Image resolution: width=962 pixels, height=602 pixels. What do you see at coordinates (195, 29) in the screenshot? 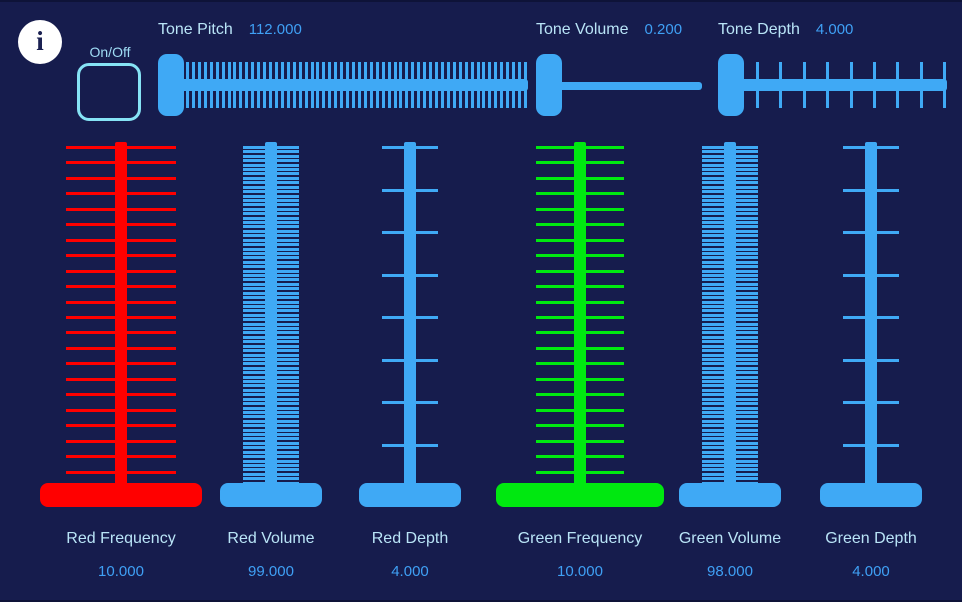
I see `slider-tone-pitch-label: Tone Pitch` at bounding box center [195, 29].